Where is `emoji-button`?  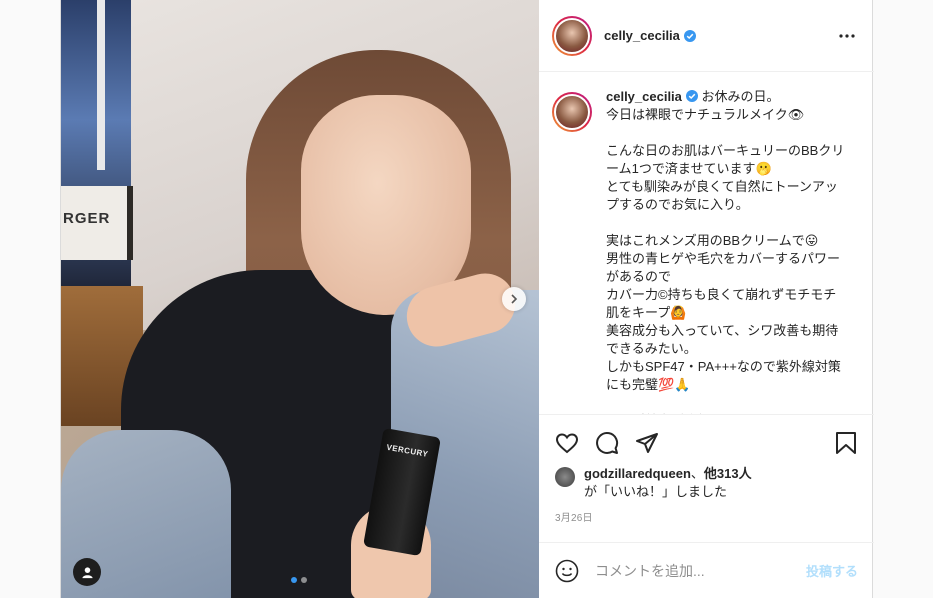 emoji-button is located at coordinates (567, 571).